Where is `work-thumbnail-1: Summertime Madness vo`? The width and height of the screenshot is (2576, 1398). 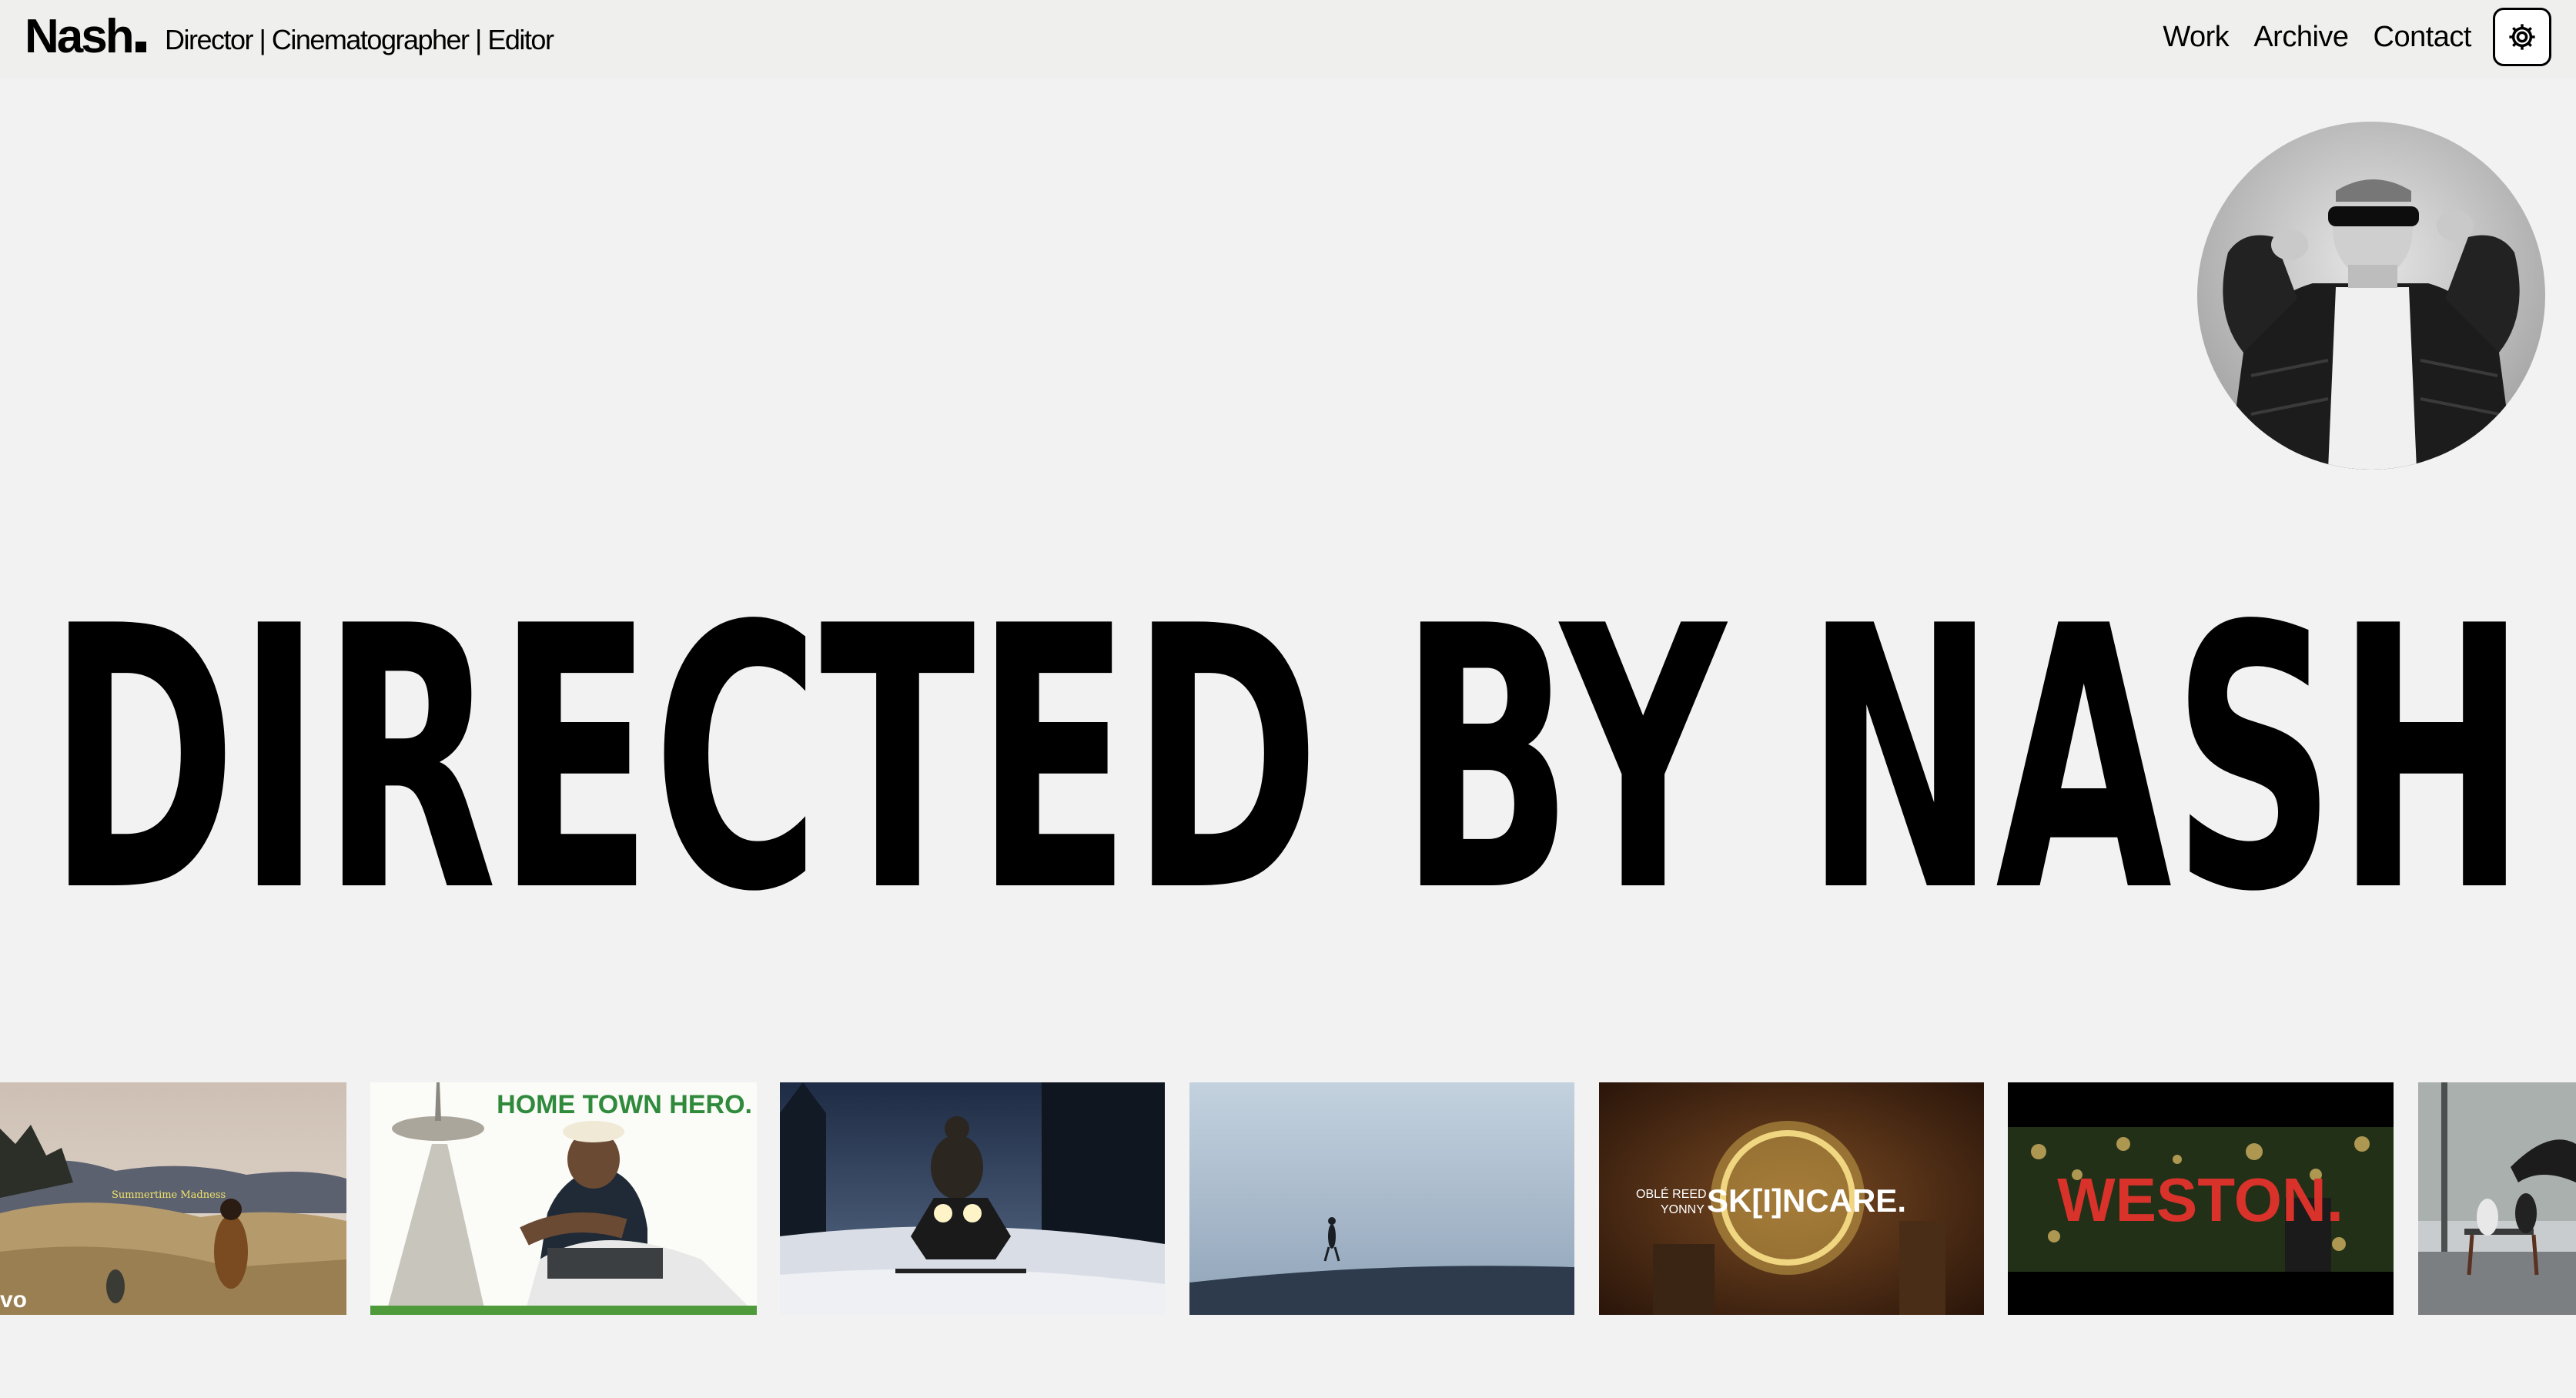
work-thumbnail-1: Summertime Madness vo is located at coordinates (173, 1198).